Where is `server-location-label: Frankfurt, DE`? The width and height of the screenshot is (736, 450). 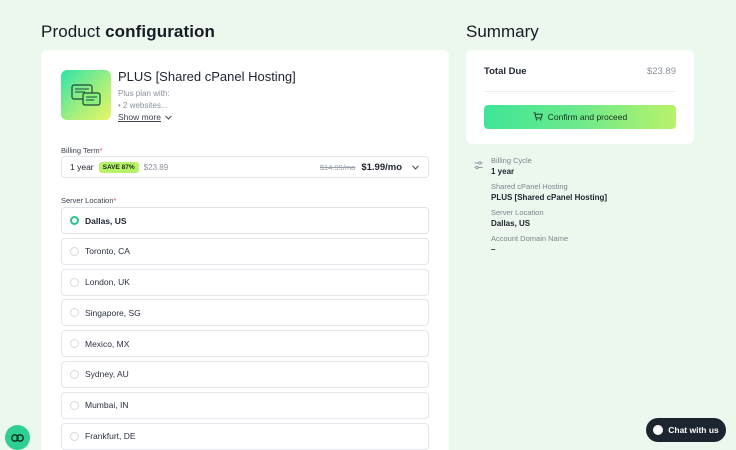 server-location-label: Frankfurt, DE is located at coordinates (110, 436).